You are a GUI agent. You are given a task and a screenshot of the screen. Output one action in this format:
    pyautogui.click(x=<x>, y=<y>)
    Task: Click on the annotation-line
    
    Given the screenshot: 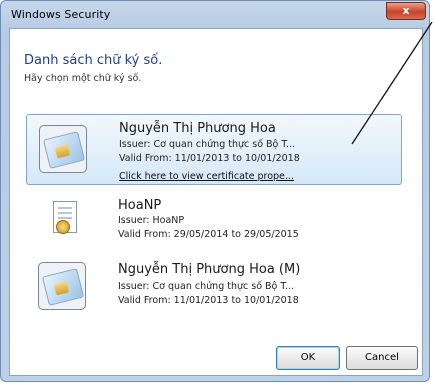 What is the action you would take?
    pyautogui.click(x=392, y=83)
    